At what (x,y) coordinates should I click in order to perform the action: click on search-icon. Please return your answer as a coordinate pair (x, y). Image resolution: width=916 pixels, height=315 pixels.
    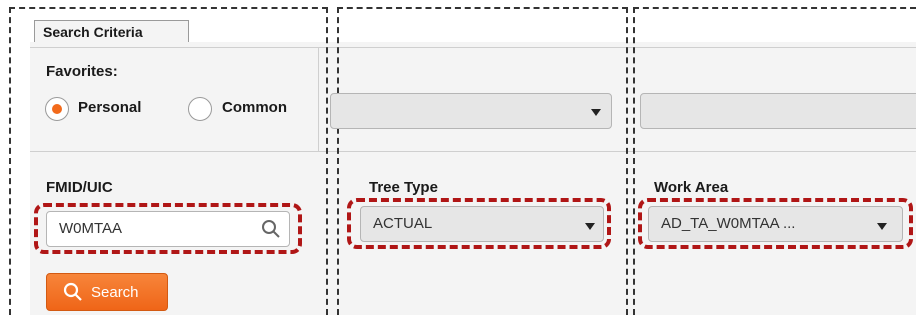
    Looking at the image, I should click on (72, 291).